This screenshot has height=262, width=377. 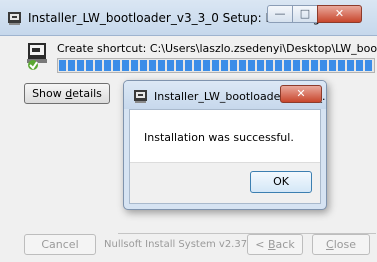 I want to click on show-details-button: Show details, so click(x=67, y=93).